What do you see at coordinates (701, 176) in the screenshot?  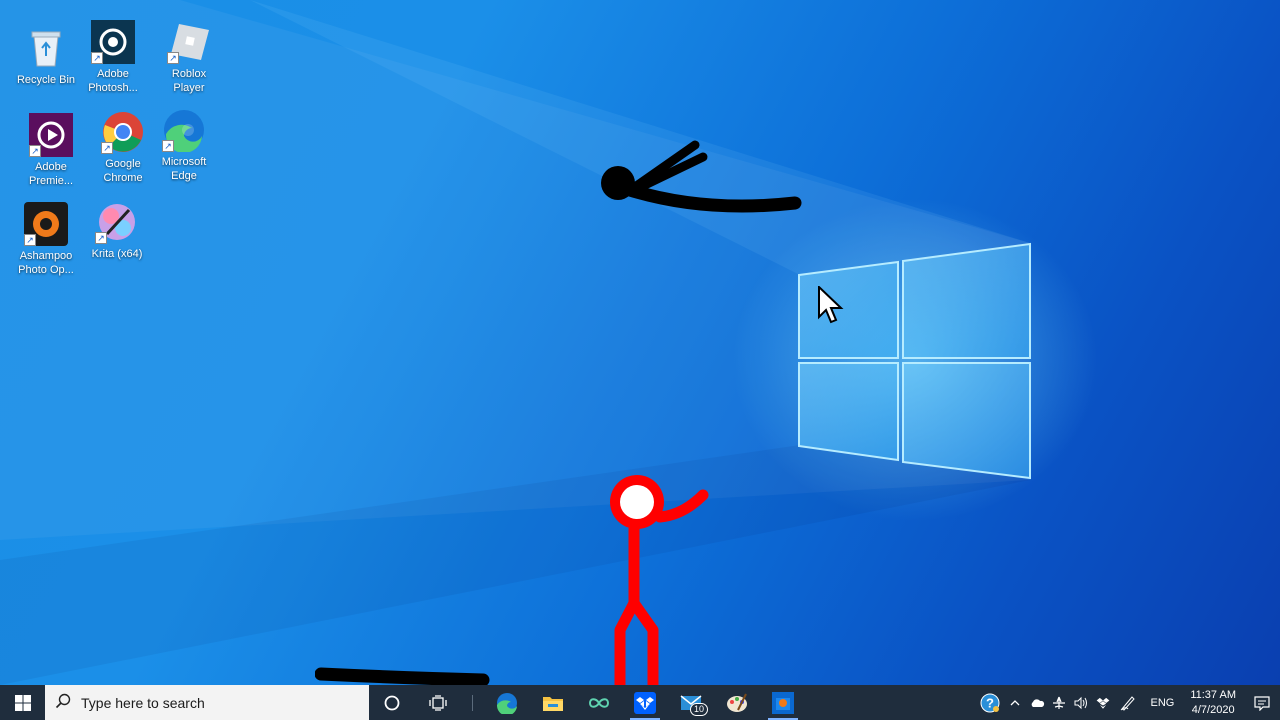 I see `black-stick-figure` at bounding box center [701, 176].